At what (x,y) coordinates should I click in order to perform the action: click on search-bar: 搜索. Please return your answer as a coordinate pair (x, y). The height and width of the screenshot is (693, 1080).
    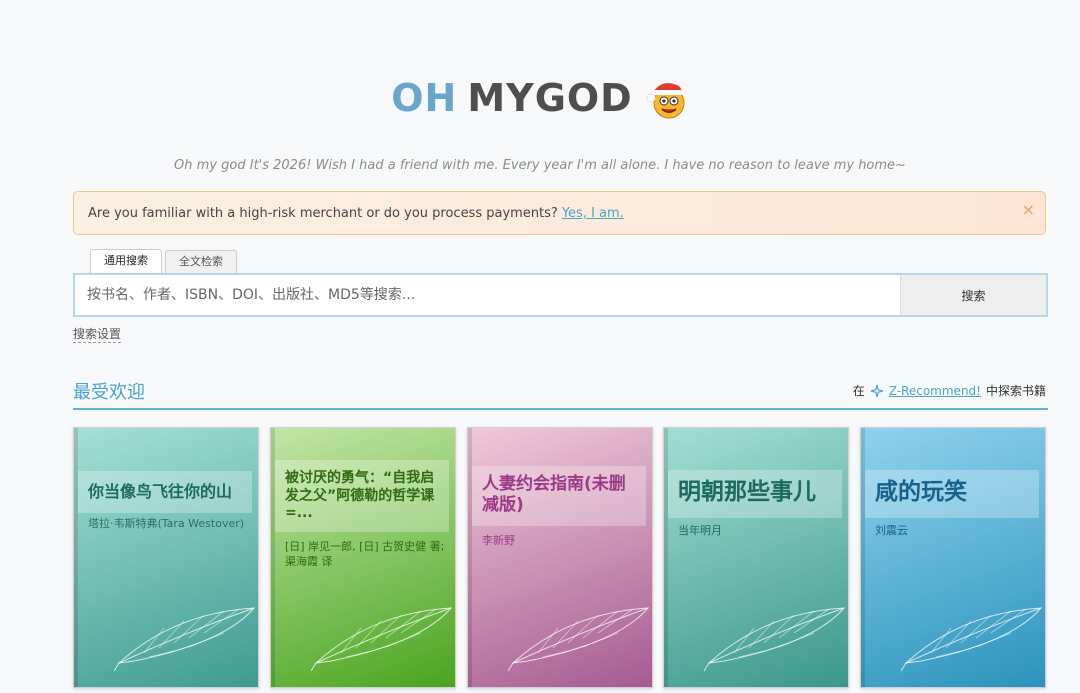
    Looking at the image, I should click on (560, 295).